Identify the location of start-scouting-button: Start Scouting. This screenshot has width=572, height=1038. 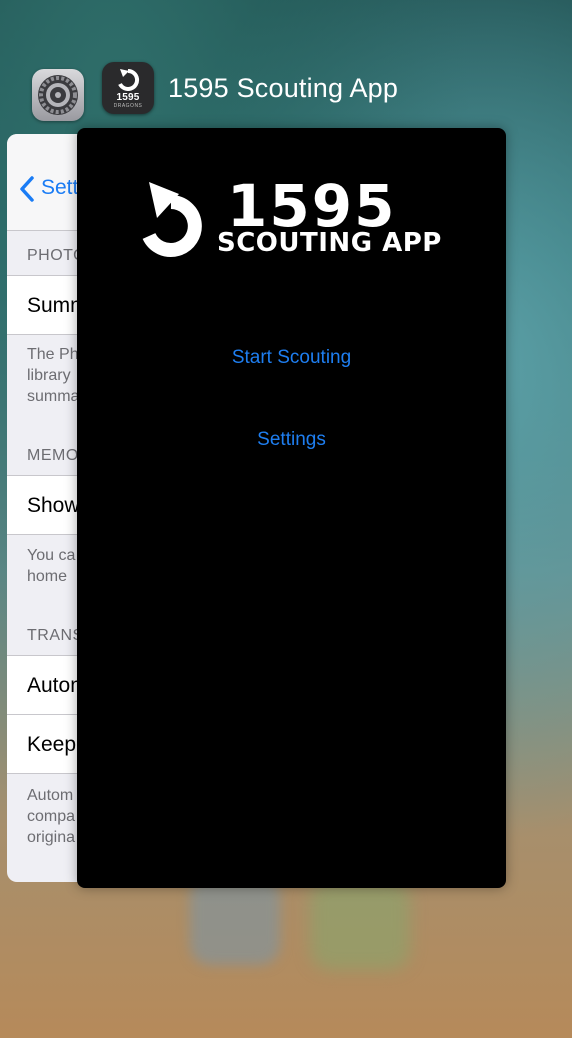
(291, 358).